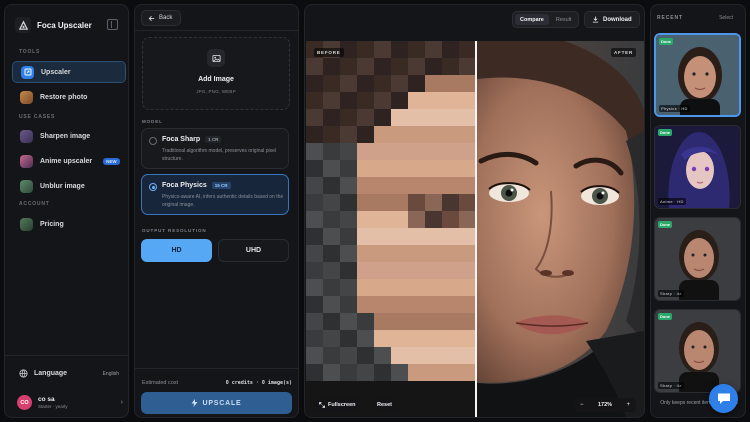  I want to click on sidebar-item-restore-photo: Restore photo, so click(69, 97).